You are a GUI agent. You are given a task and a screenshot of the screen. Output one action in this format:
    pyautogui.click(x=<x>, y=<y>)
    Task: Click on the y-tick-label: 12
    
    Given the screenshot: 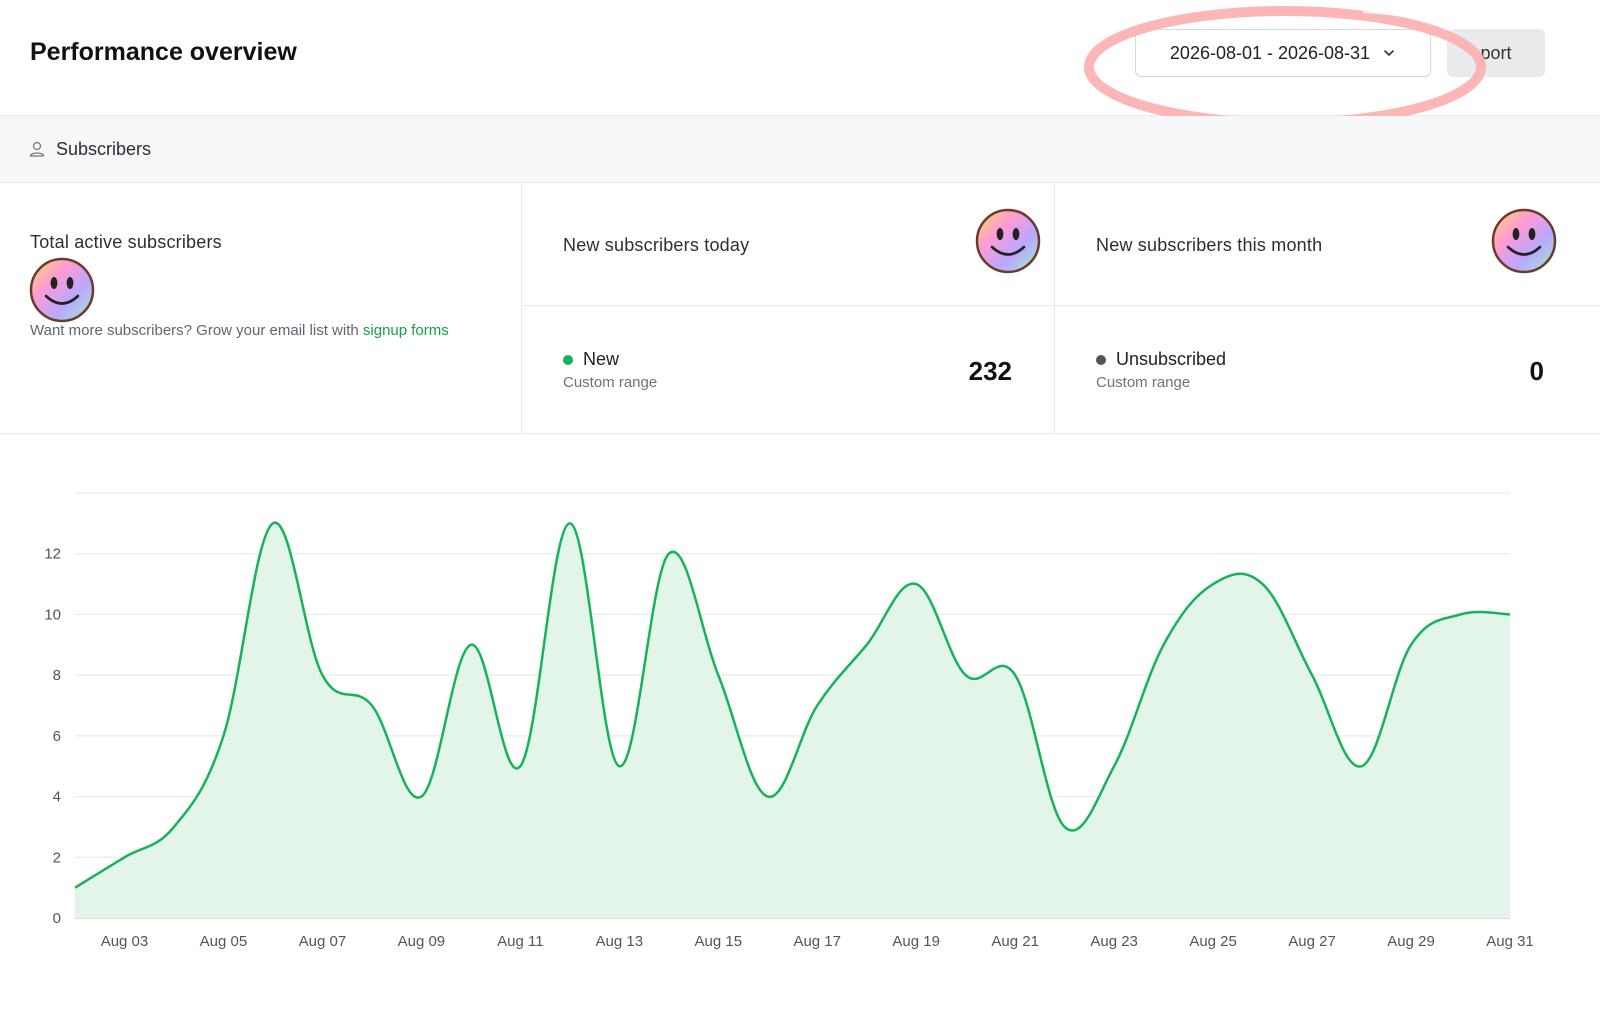 What is the action you would take?
    pyautogui.click(x=52, y=554)
    